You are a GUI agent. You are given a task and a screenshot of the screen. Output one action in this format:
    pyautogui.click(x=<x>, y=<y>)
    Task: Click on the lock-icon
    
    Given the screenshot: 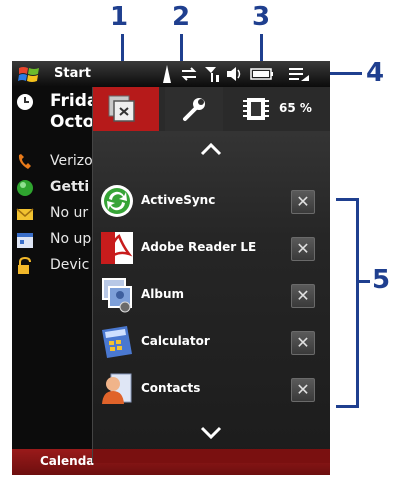 What is the action you would take?
    pyautogui.click(x=24, y=265)
    